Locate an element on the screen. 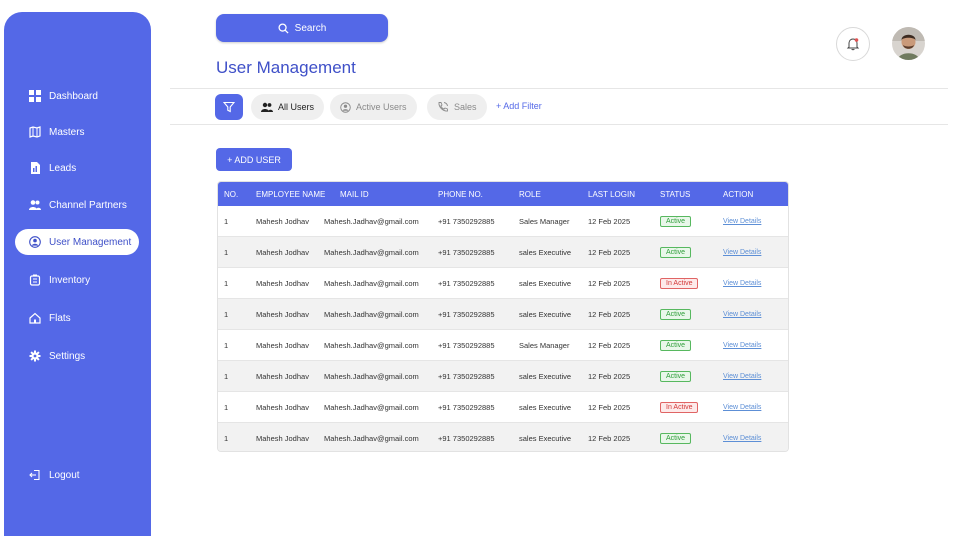 The width and height of the screenshot is (955, 536). chip-active-users: Active Users is located at coordinates (373, 107).